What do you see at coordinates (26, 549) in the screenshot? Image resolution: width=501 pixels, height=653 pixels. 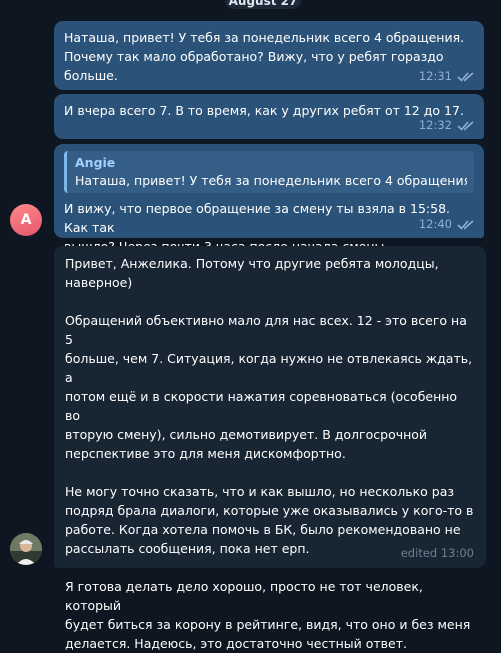 I see `user-avatar` at bounding box center [26, 549].